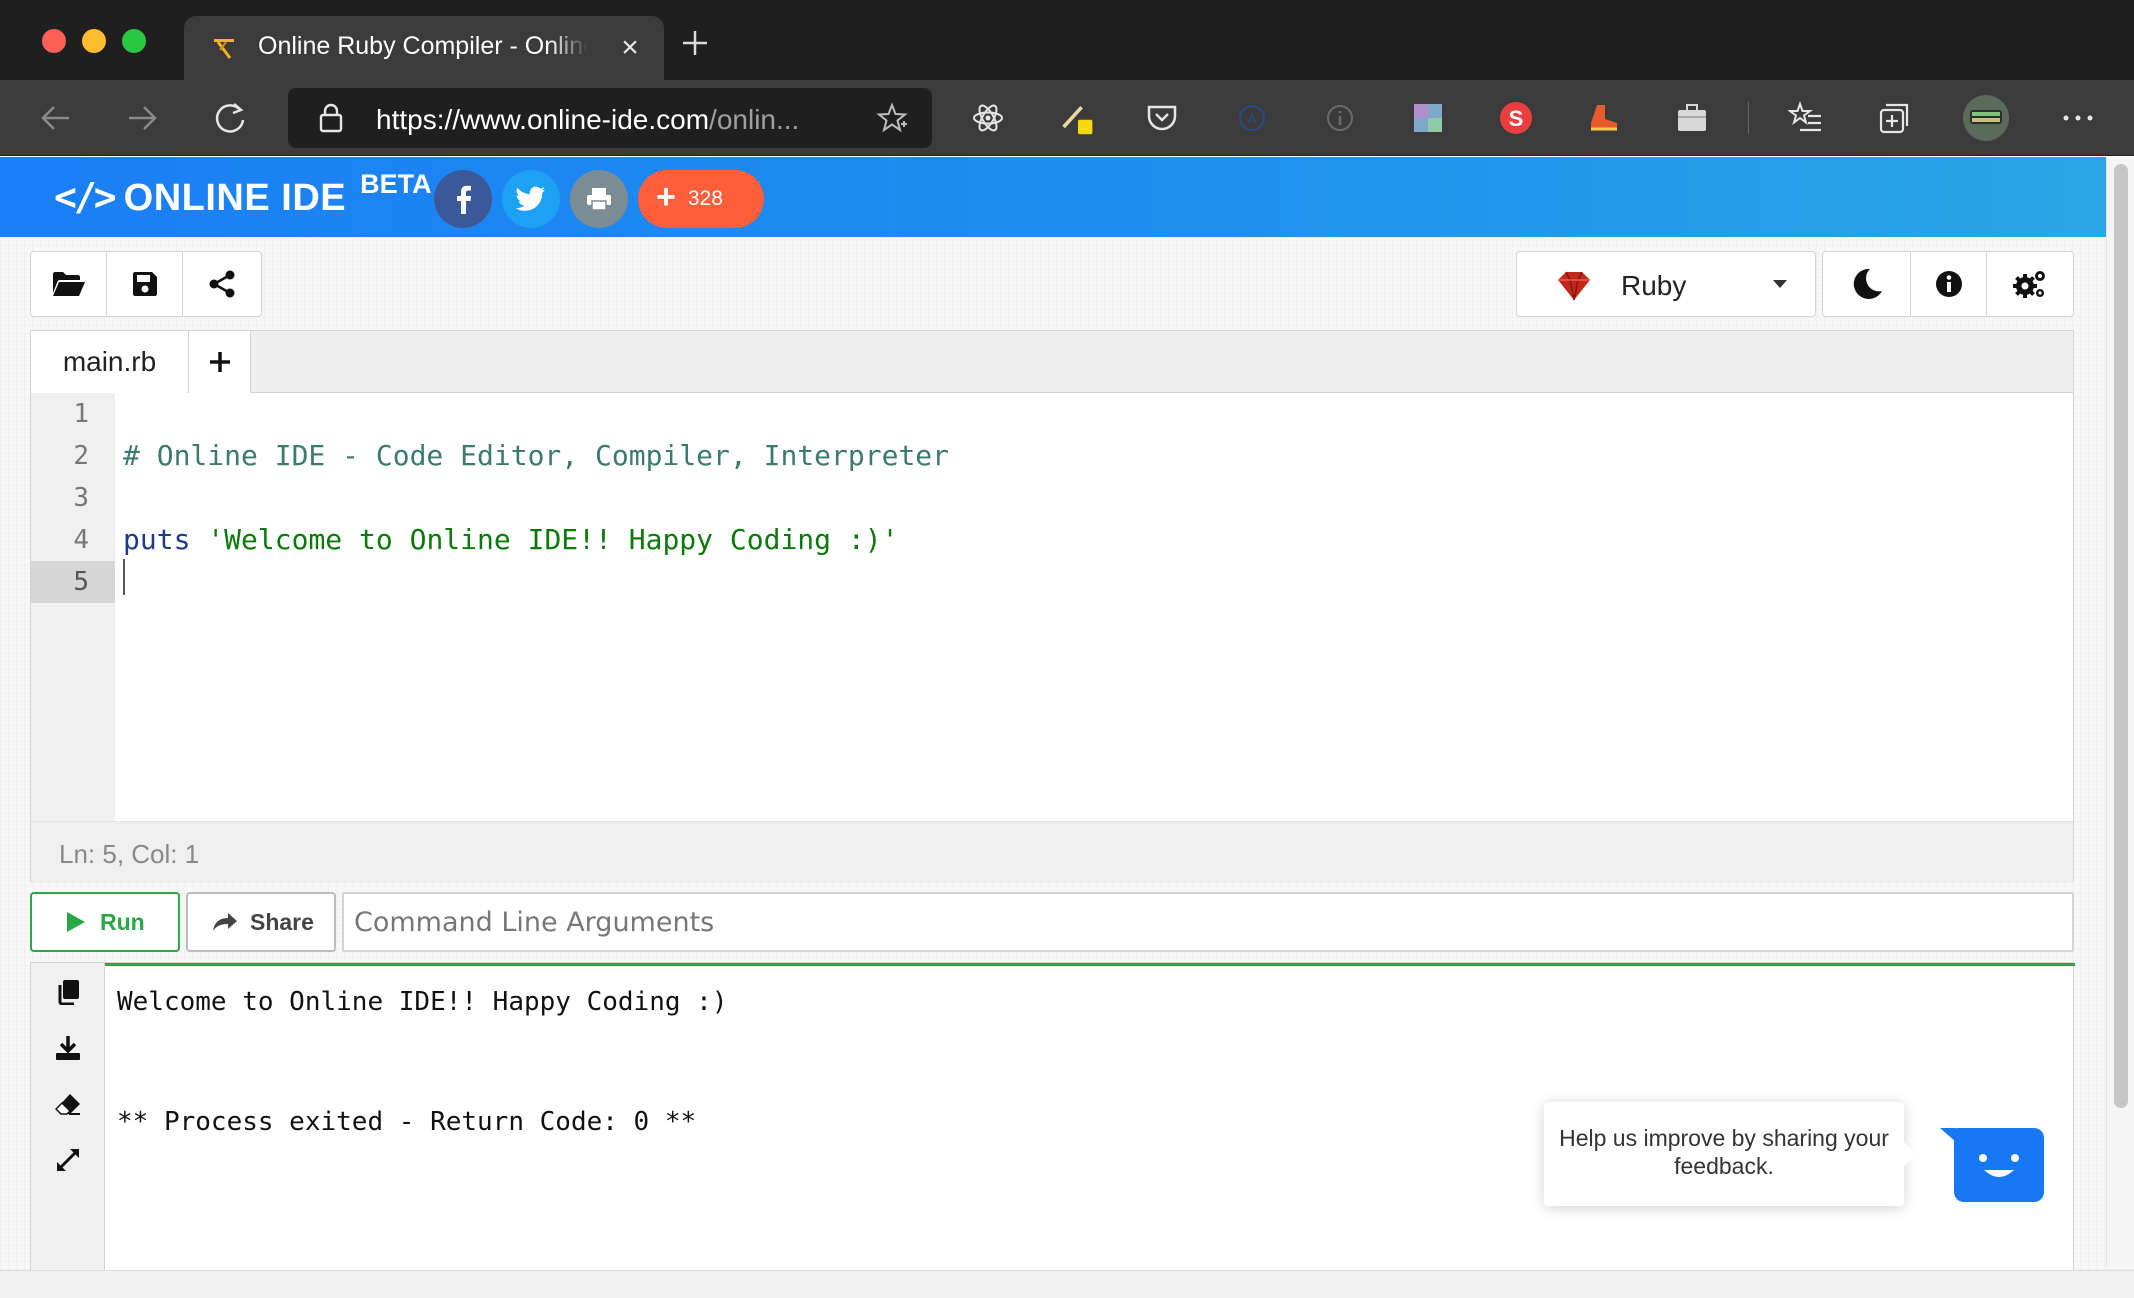 The width and height of the screenshot is (2134, 1298). I want to click on save-icon, so click(144, 284).